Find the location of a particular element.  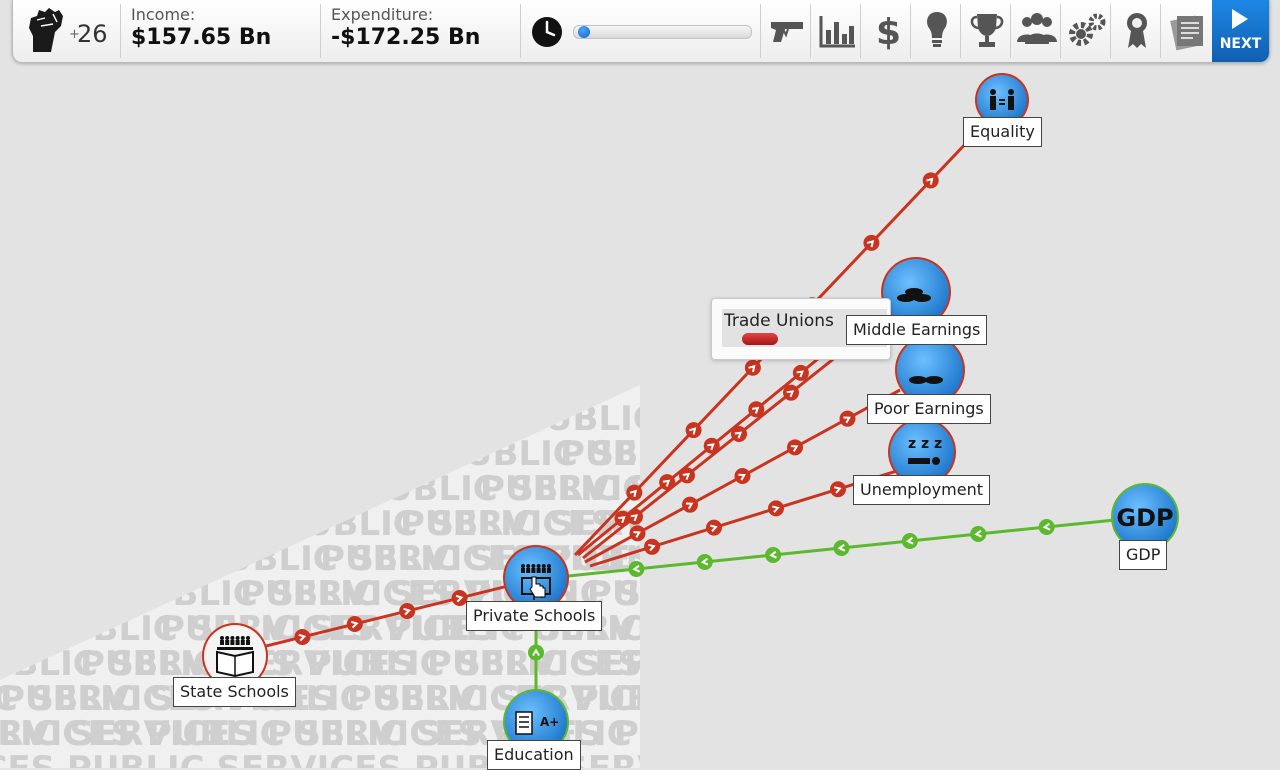

poor-earnings-label: Poor Earnings is located at coordinates (929, 409).